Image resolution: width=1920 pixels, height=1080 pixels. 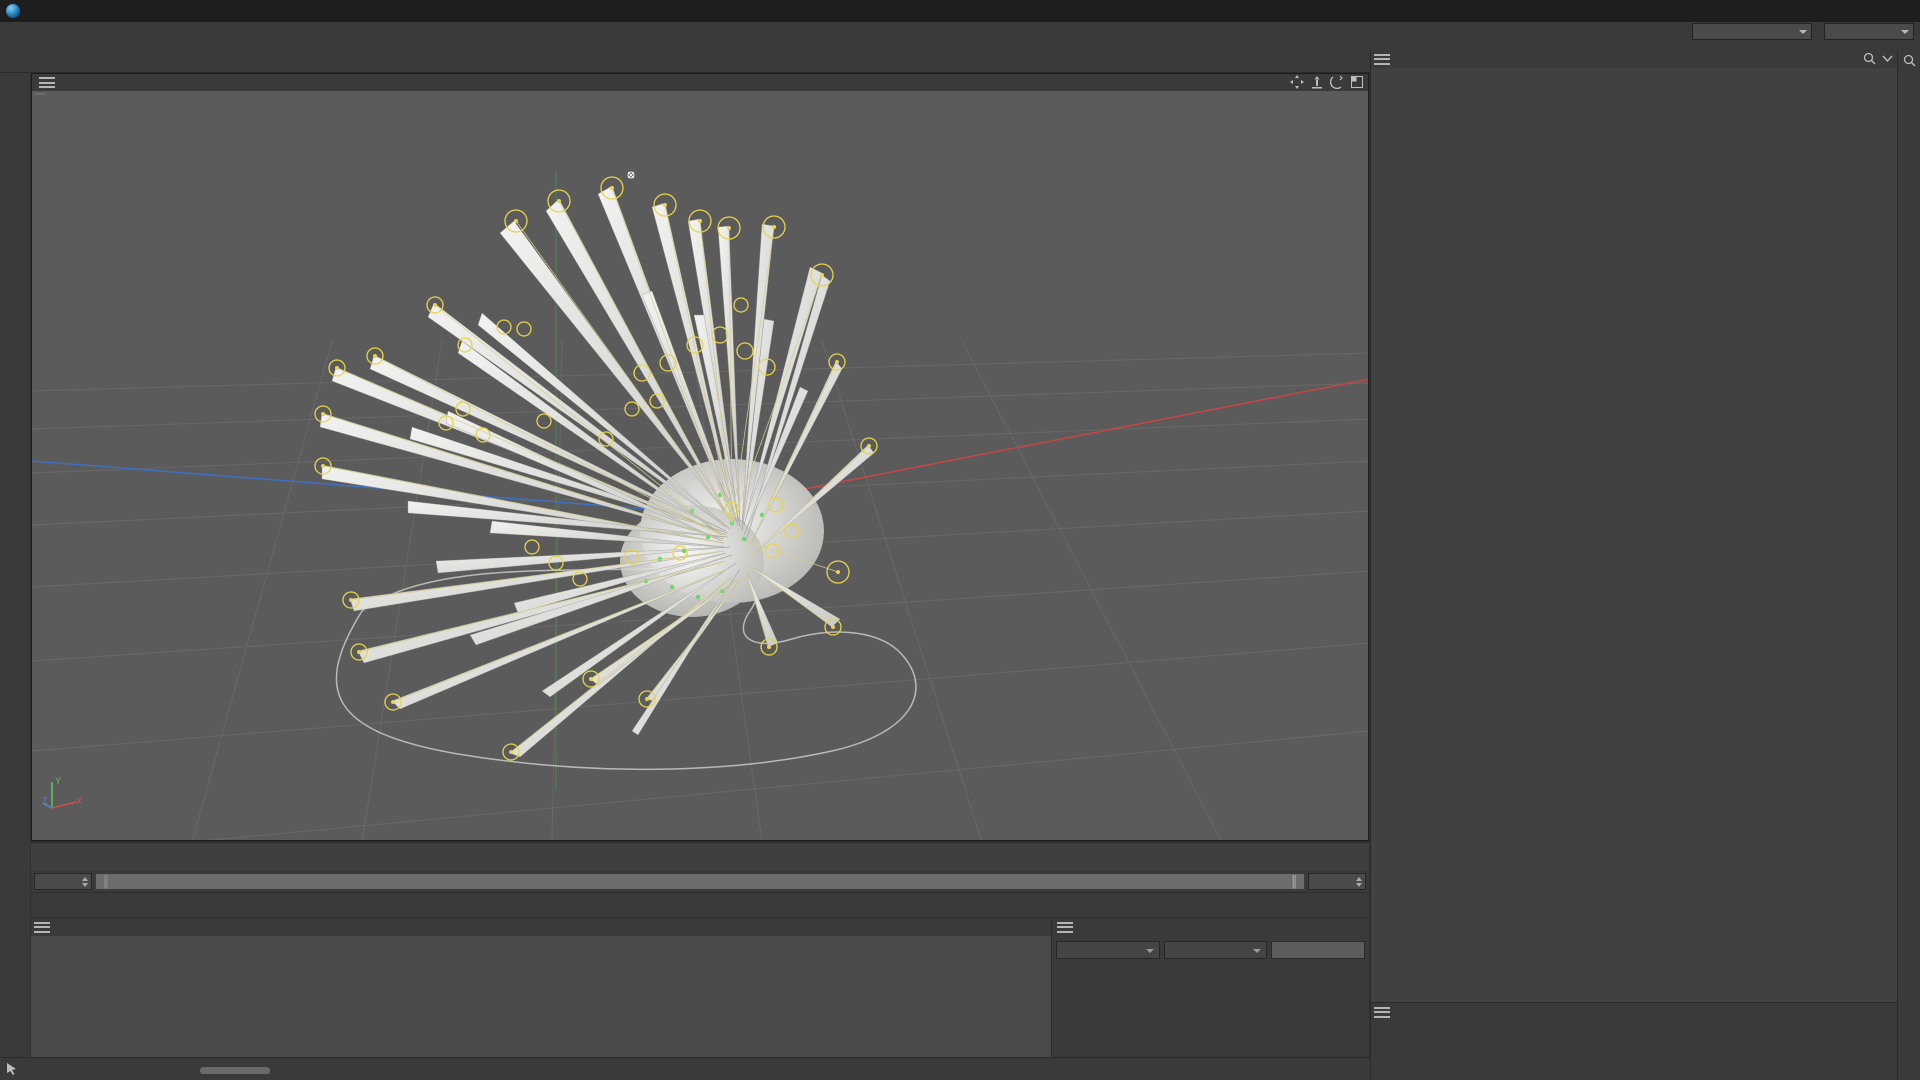 What do you see at coordinates (1869, 31) in the screenshot?
I see `layout-dropdown` at bounding box center [1869, 31].